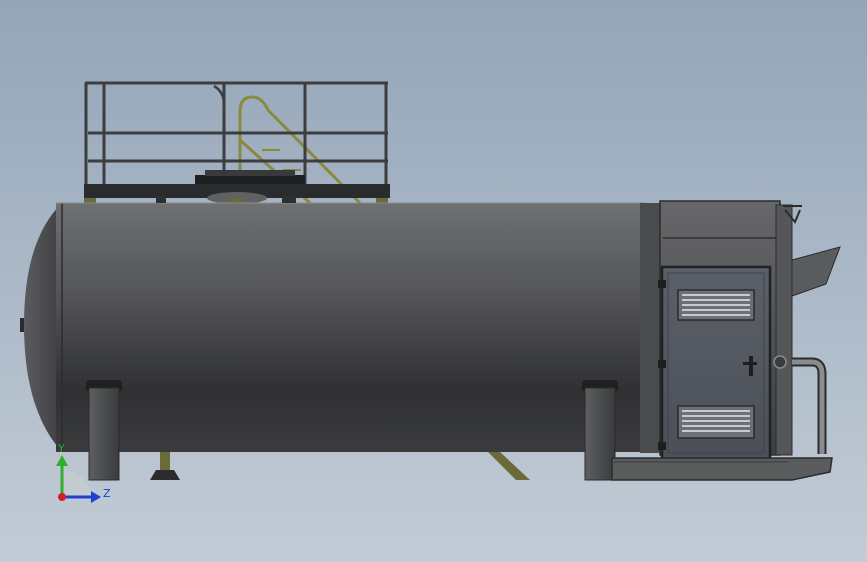  Describe the element at coordinates (662, 364) in the screenshot. I see `door-hinge-middle` at that location.